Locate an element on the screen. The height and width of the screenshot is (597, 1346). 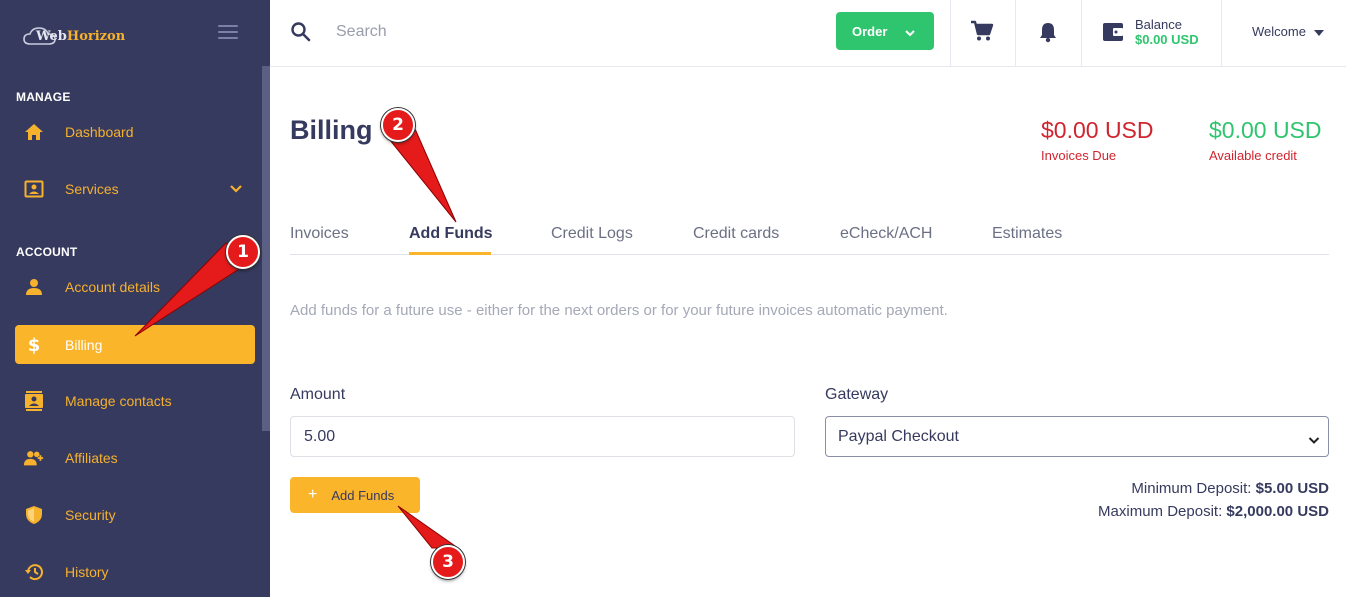
tab-echeck-ach: eCheck/ACH is located at coordinates (886, 234).